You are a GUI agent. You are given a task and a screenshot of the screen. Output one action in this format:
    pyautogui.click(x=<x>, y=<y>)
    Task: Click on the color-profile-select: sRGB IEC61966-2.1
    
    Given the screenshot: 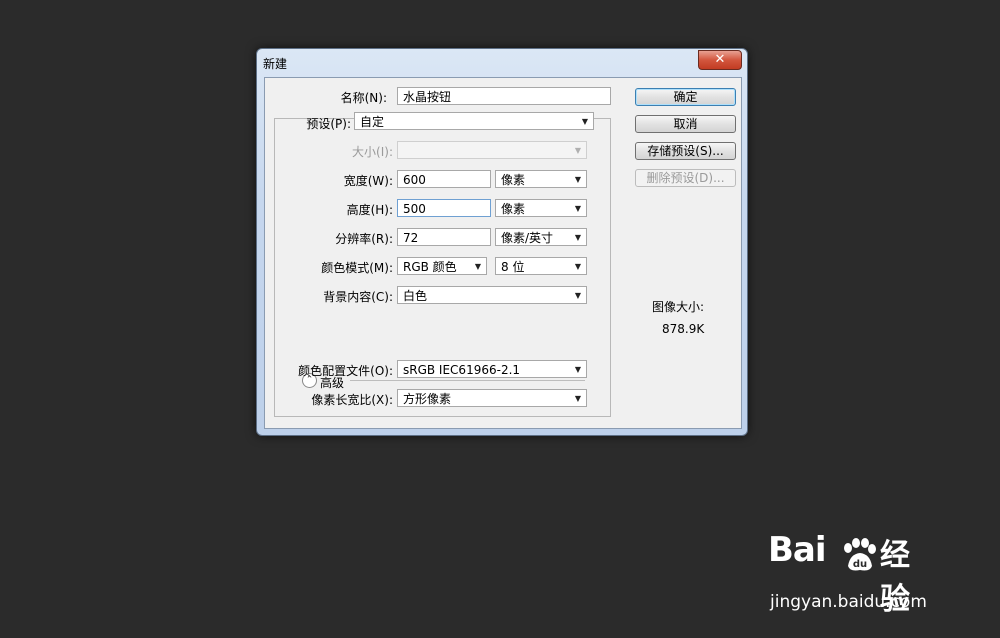 What is the action you would take?
    pyautogui.click(x=492, y=369)
    